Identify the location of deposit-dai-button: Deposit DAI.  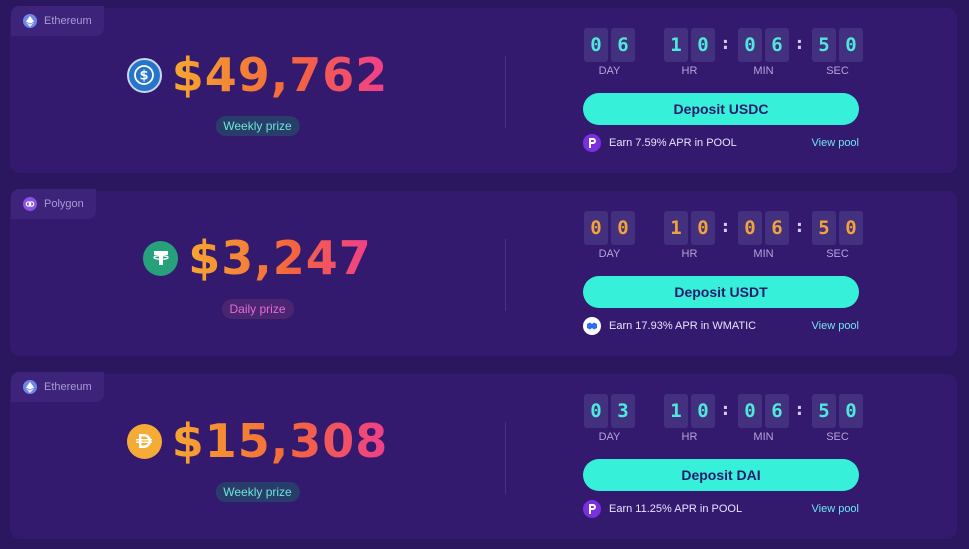
(721, 475).